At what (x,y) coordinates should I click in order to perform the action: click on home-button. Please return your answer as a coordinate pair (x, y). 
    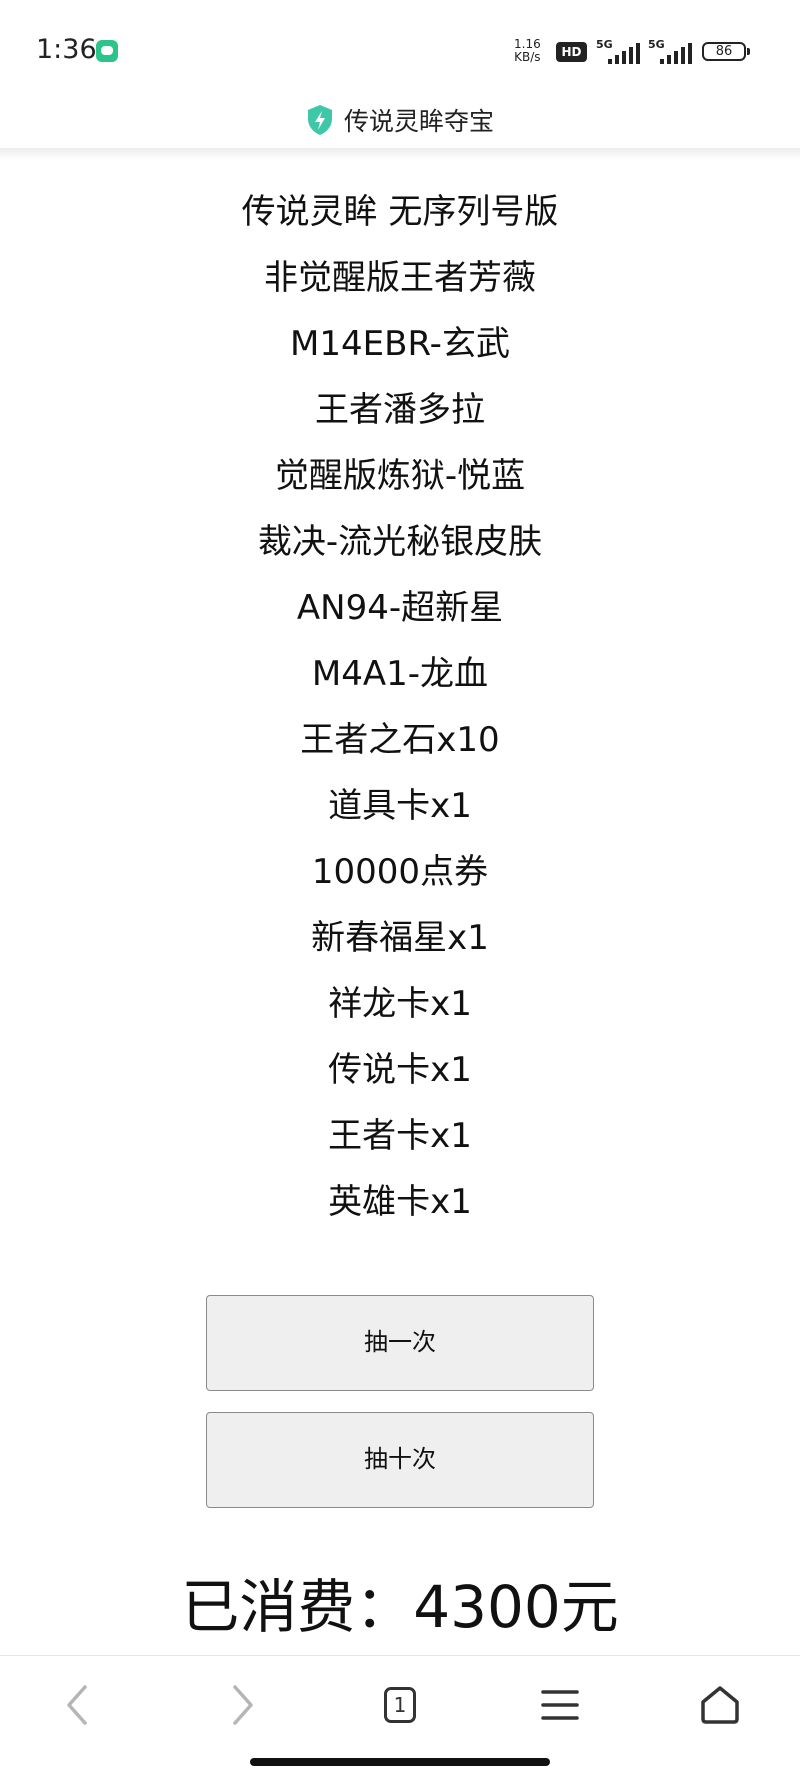
    Looking at the image, I should click on (720, 1705).